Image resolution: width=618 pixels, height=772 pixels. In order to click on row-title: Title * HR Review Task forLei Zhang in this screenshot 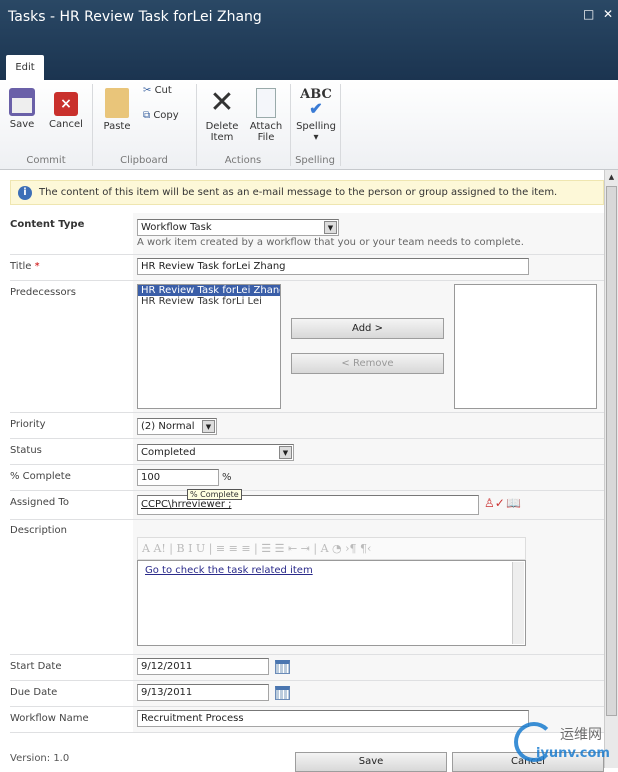, I will do `click(307, 268)`.